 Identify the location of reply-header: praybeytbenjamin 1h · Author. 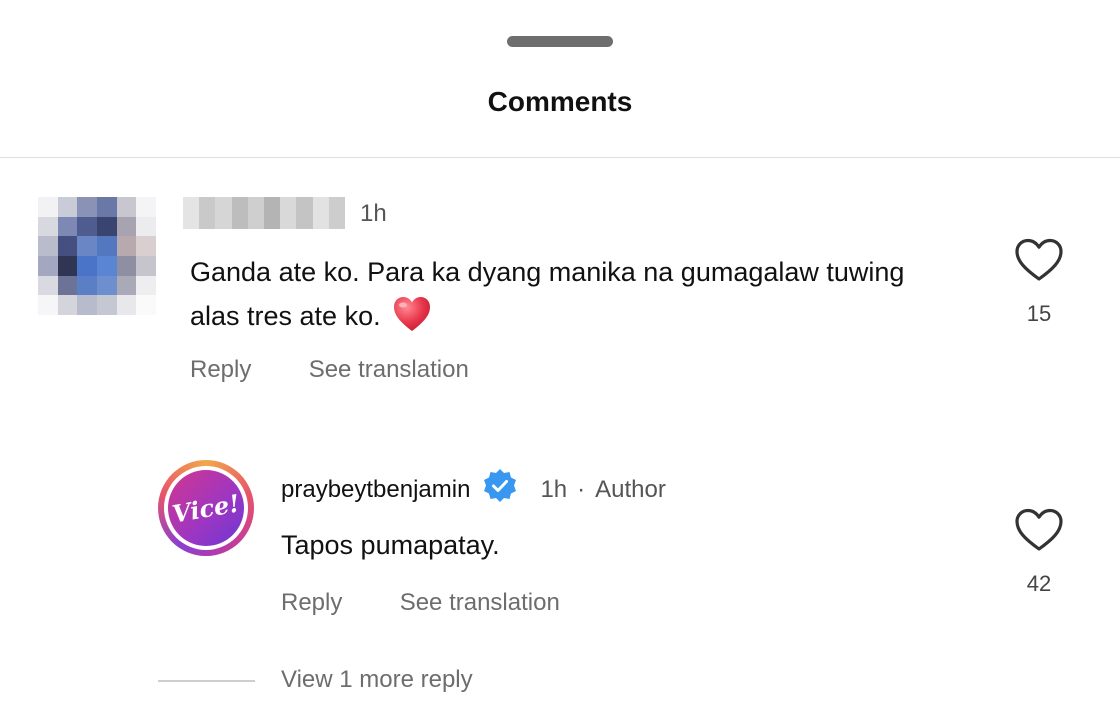
(473, 489).